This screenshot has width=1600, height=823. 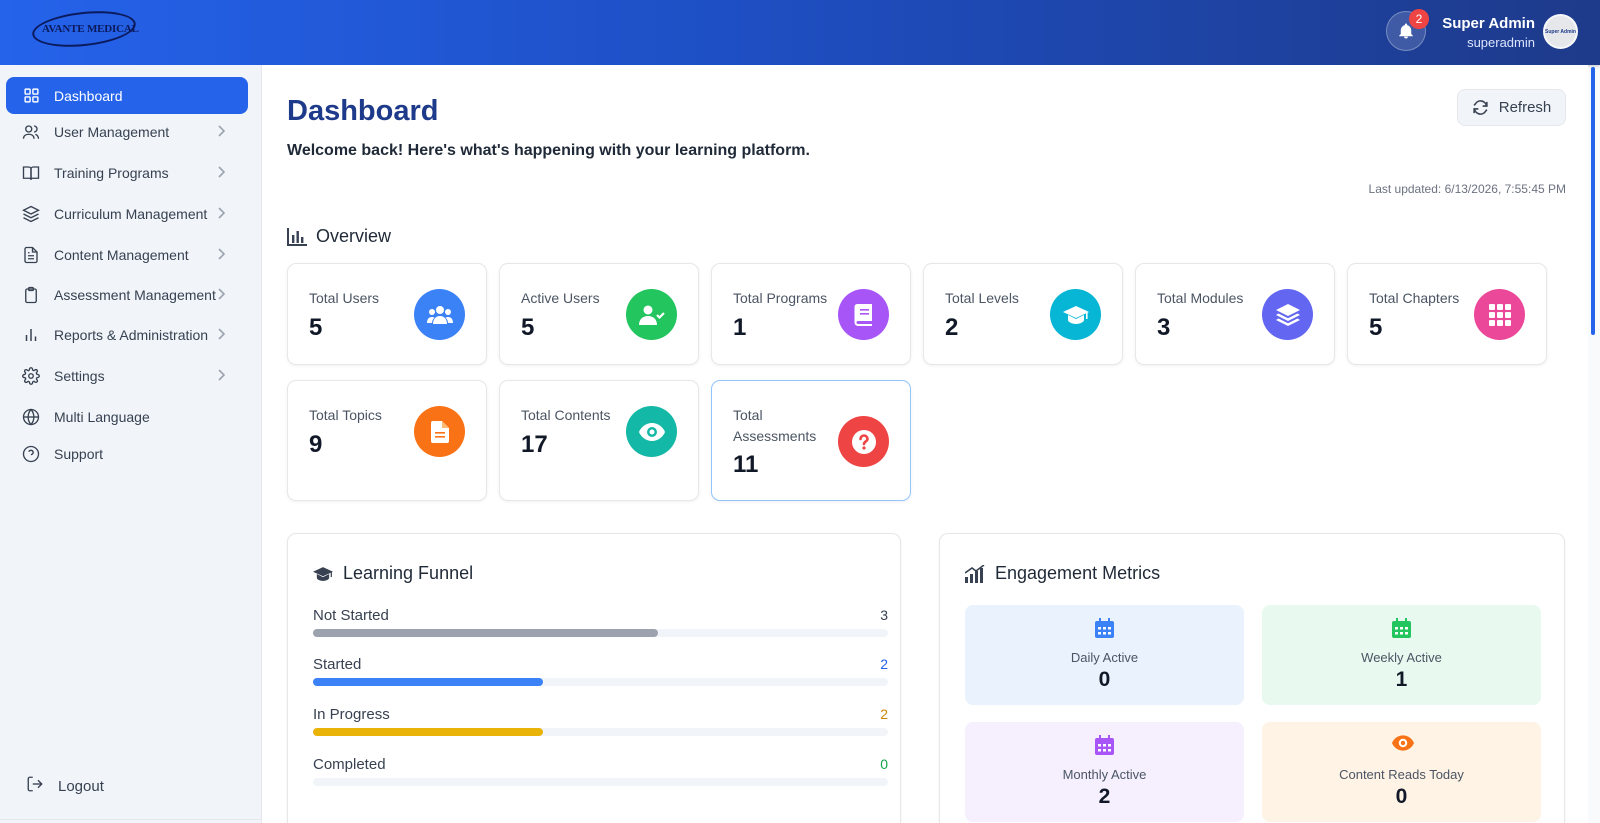 What do you see at coordinates (81, 786) in the screenshot?
I see `logout-label: Logout` at bounding box center [81, 786].